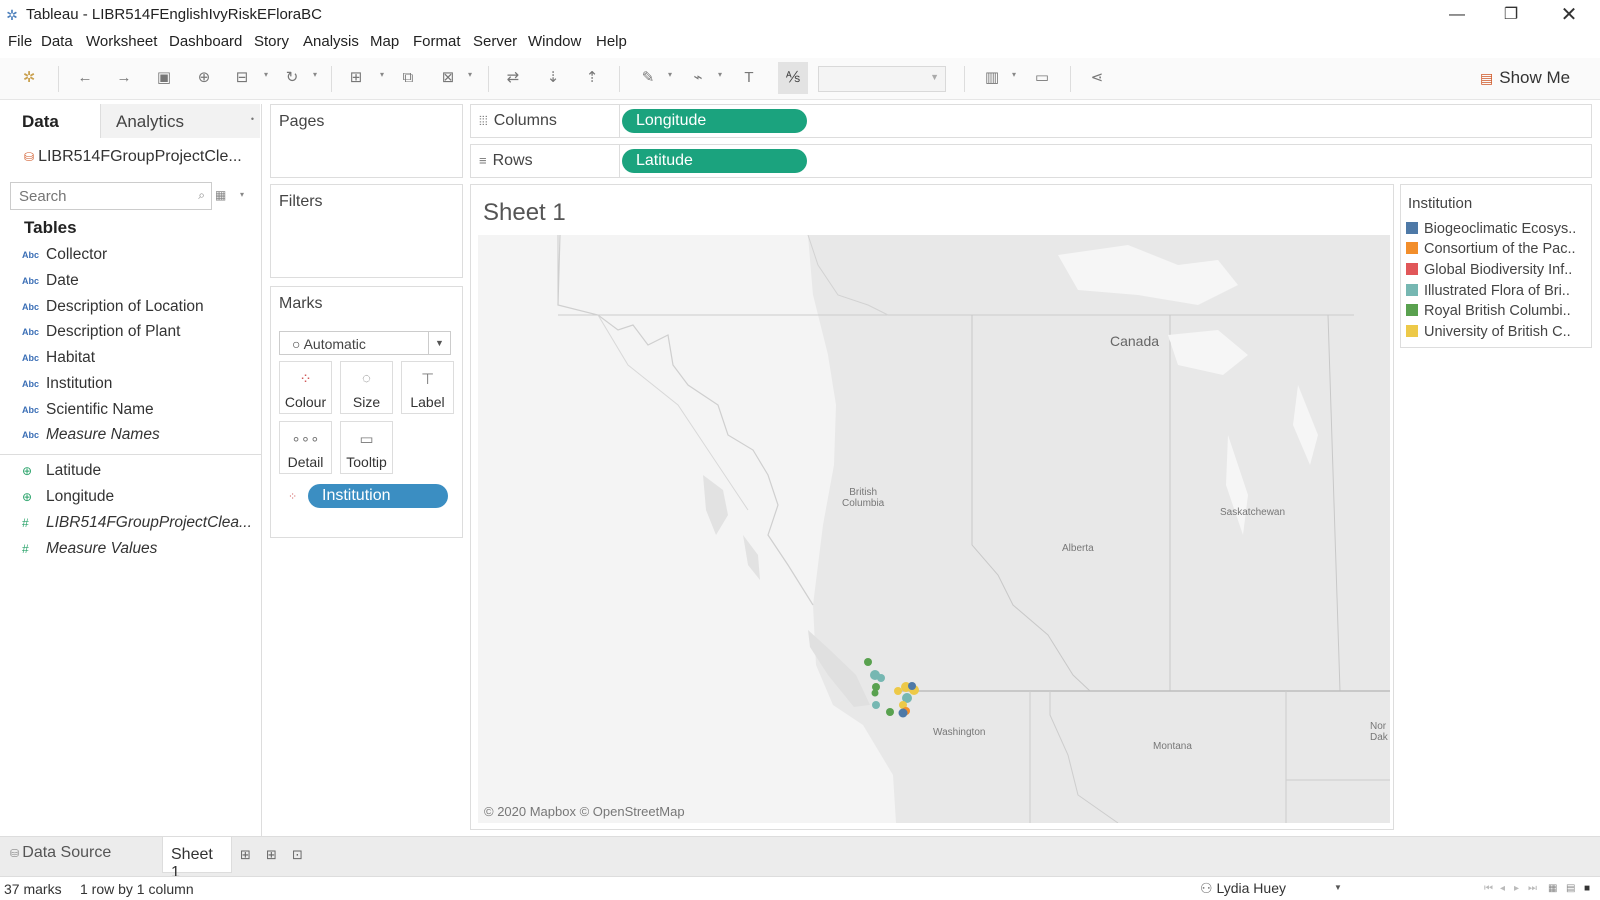 This screenshot has width=1600, height=900. What do you see at coordinates (891, 688) in the screenshot?
I see `data-points` at bounding box center [891, 688].